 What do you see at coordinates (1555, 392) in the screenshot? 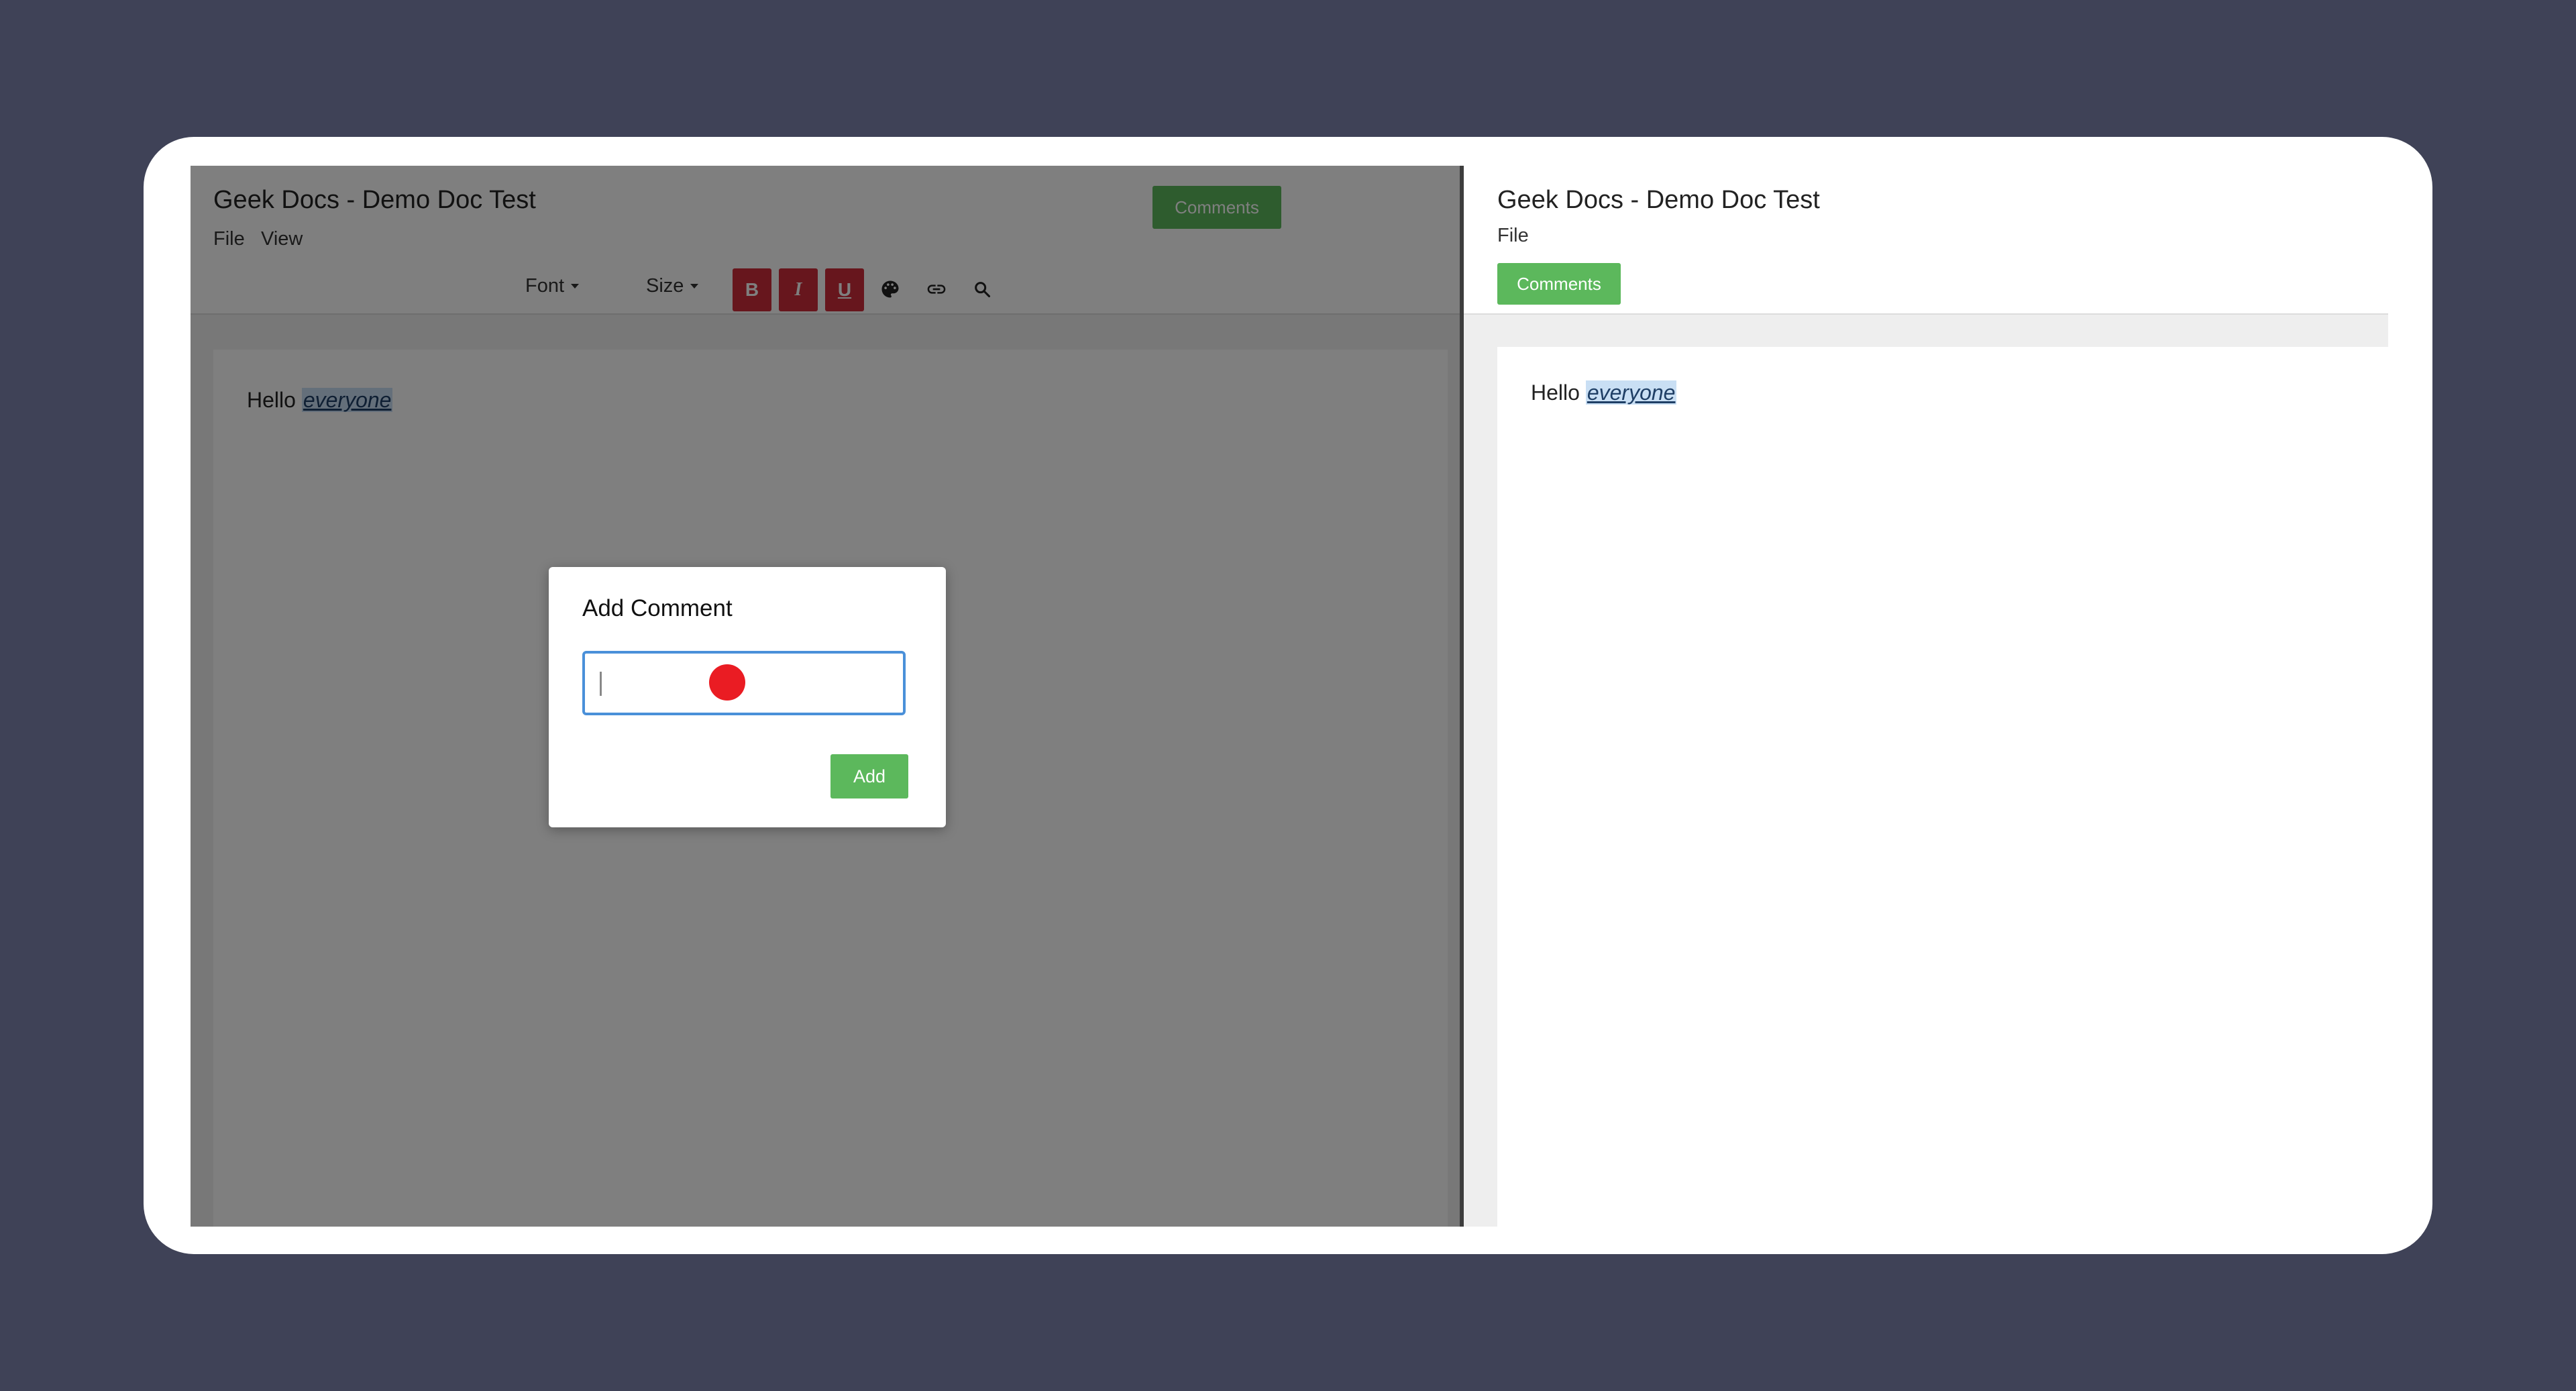
I see `plain-text: Hello` at bounding box center [1555, 392].